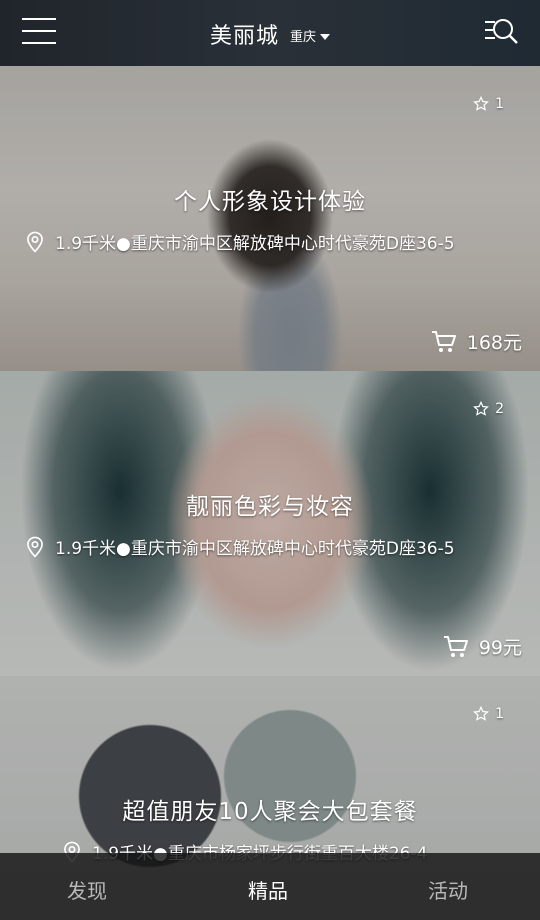  What do you see at coordinates (494, 343) in the screenshot?
I see `price-value: 168元` at bounding box center [494, 343].